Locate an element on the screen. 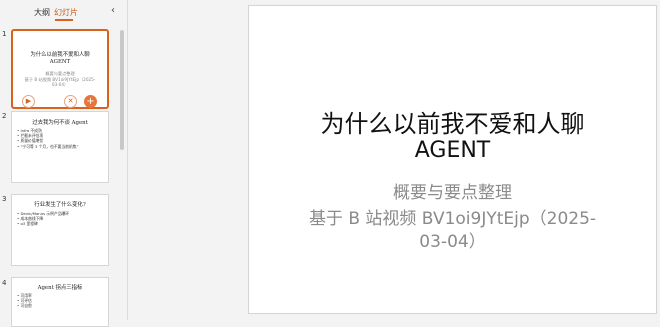 The height and width of the screenshot is (327, 660). plus-icon: + is located at coordinates (90, 101).